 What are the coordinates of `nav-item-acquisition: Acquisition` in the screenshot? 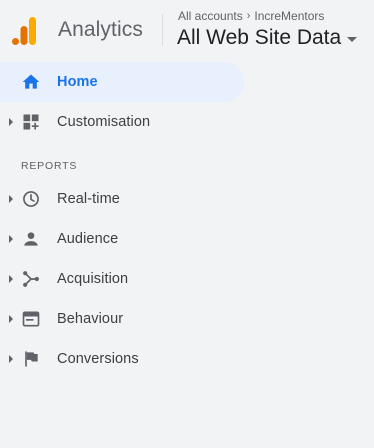 It's located at (187, 279).